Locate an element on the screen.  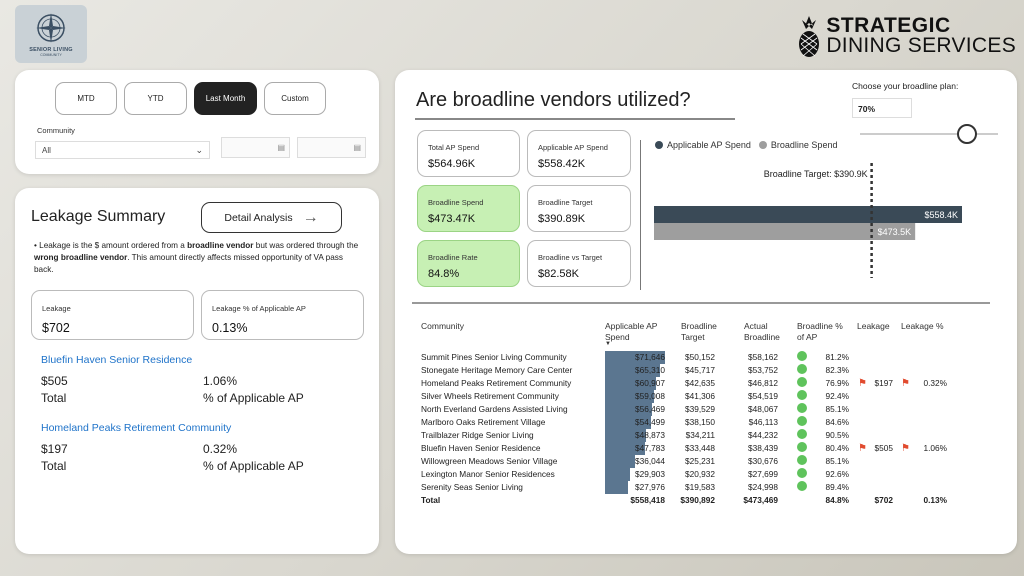
period-mtd-button: MTD is located at coordinates (86, 98).